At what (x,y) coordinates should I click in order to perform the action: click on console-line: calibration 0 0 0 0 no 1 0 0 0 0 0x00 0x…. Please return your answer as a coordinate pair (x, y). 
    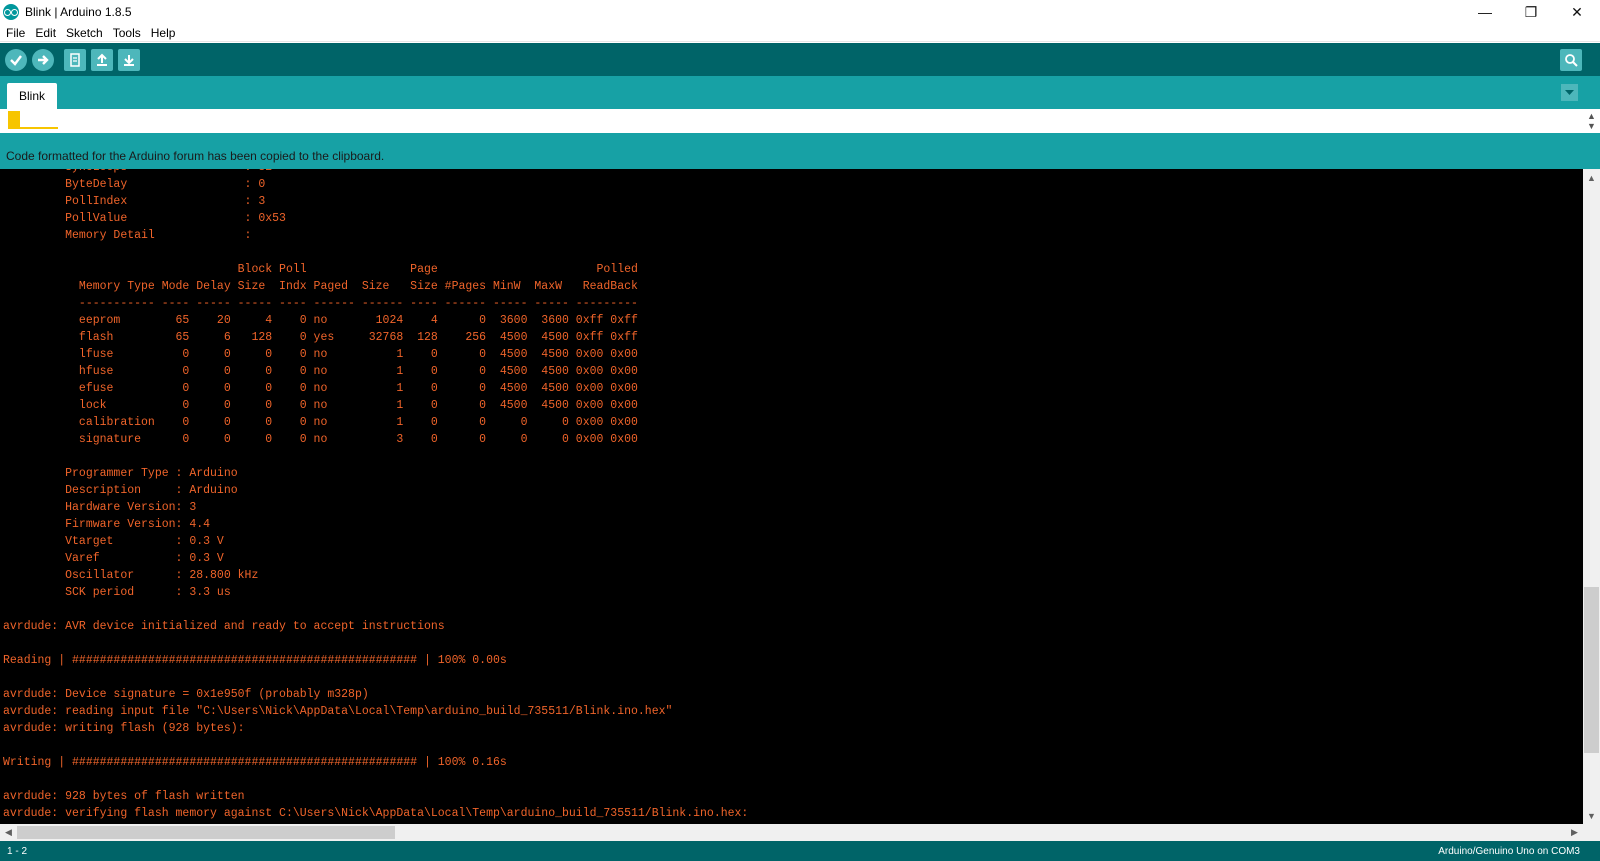
    Looking at the image, I should click on (320, 422).